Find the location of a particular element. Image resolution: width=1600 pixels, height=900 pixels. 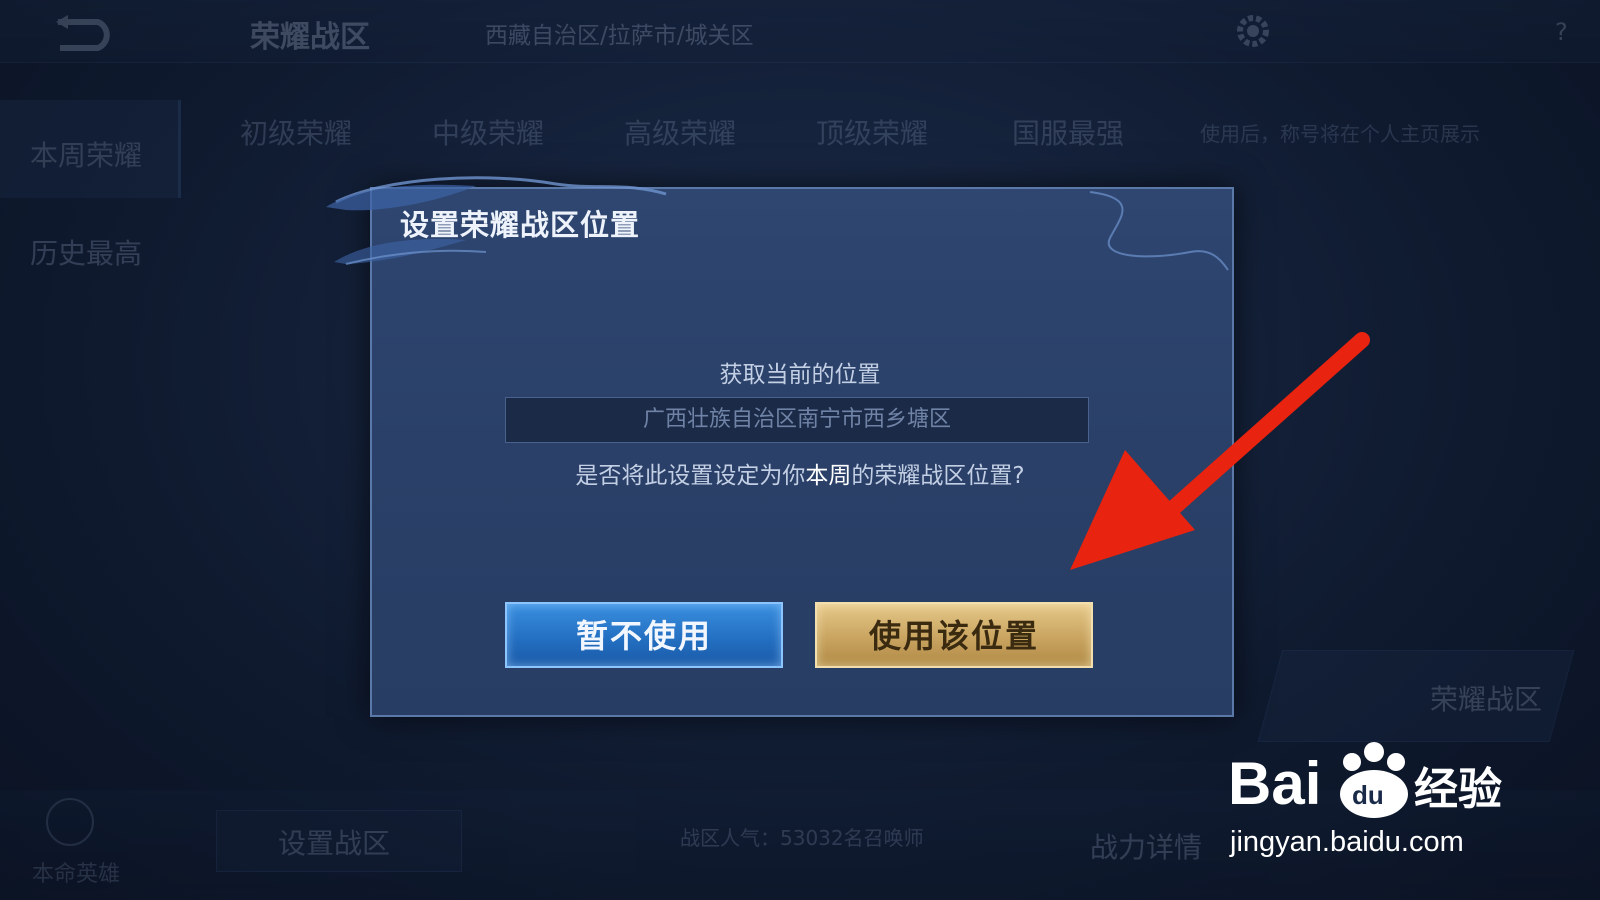

svg-text: du is located at coordinates (1368, 795).